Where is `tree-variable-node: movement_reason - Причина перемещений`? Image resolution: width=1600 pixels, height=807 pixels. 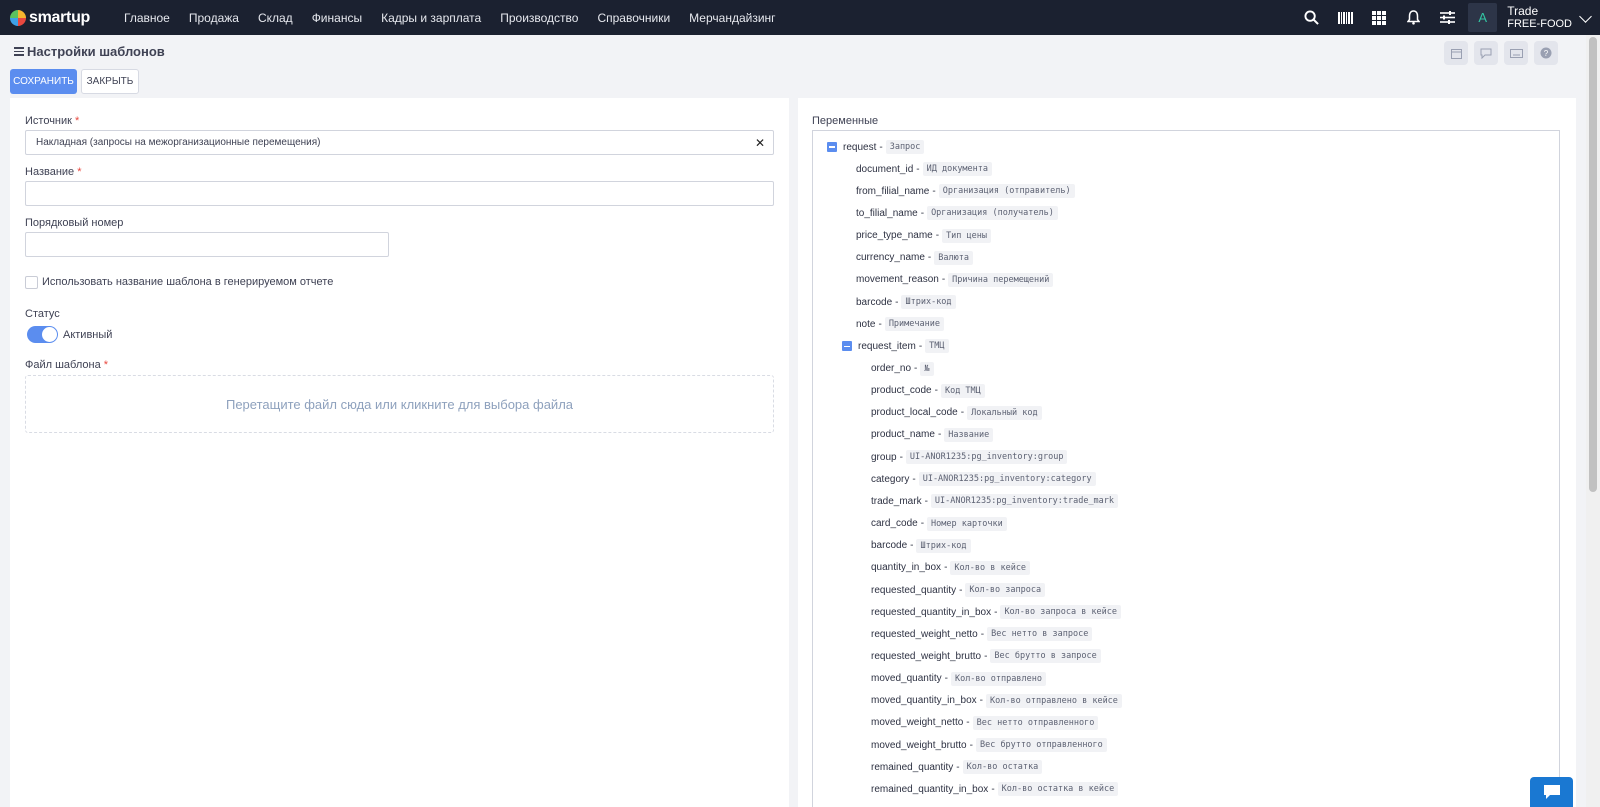 tree-variable-node: movement_reason - Причина перемещений is located at coordinates (955, 279).